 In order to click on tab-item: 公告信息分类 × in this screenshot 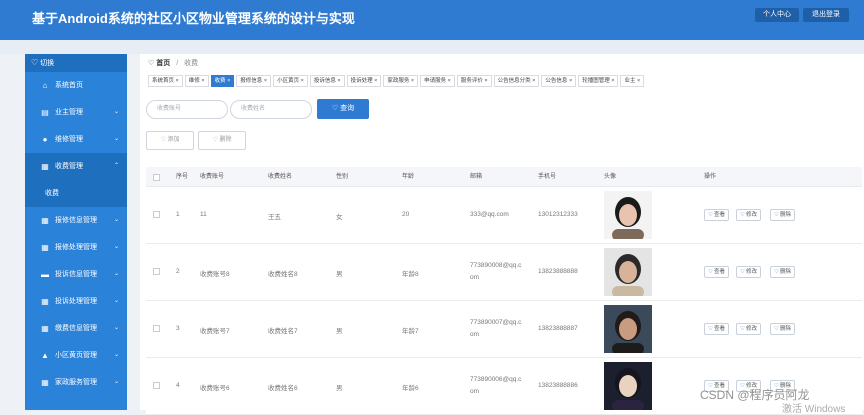, I will do `click(516, 81)`.